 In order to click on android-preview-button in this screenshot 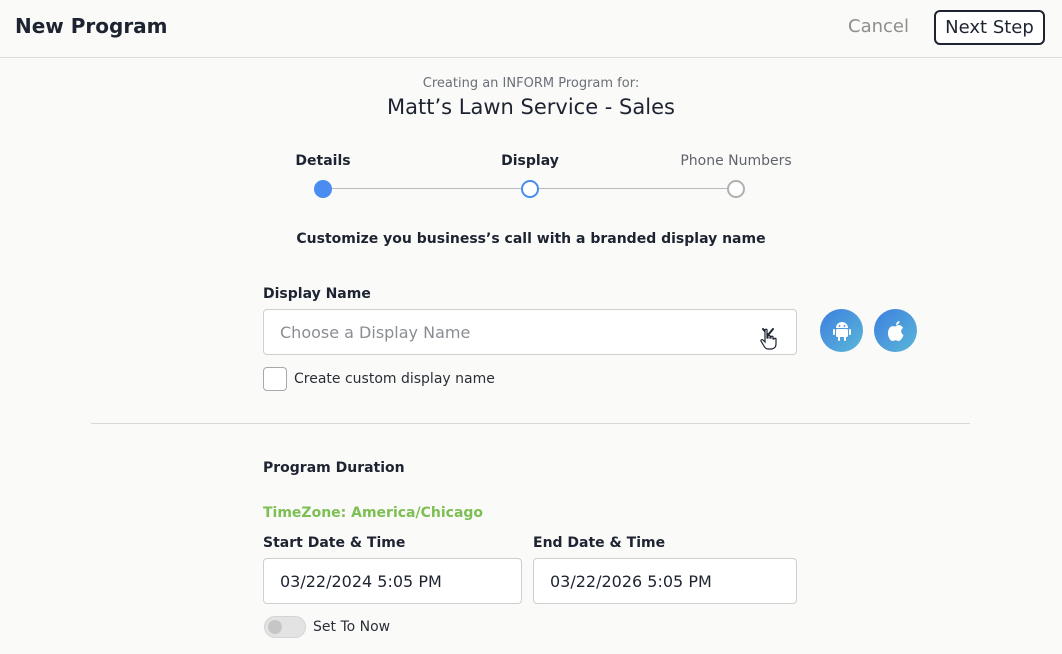, I will do `click(841, 330)`.